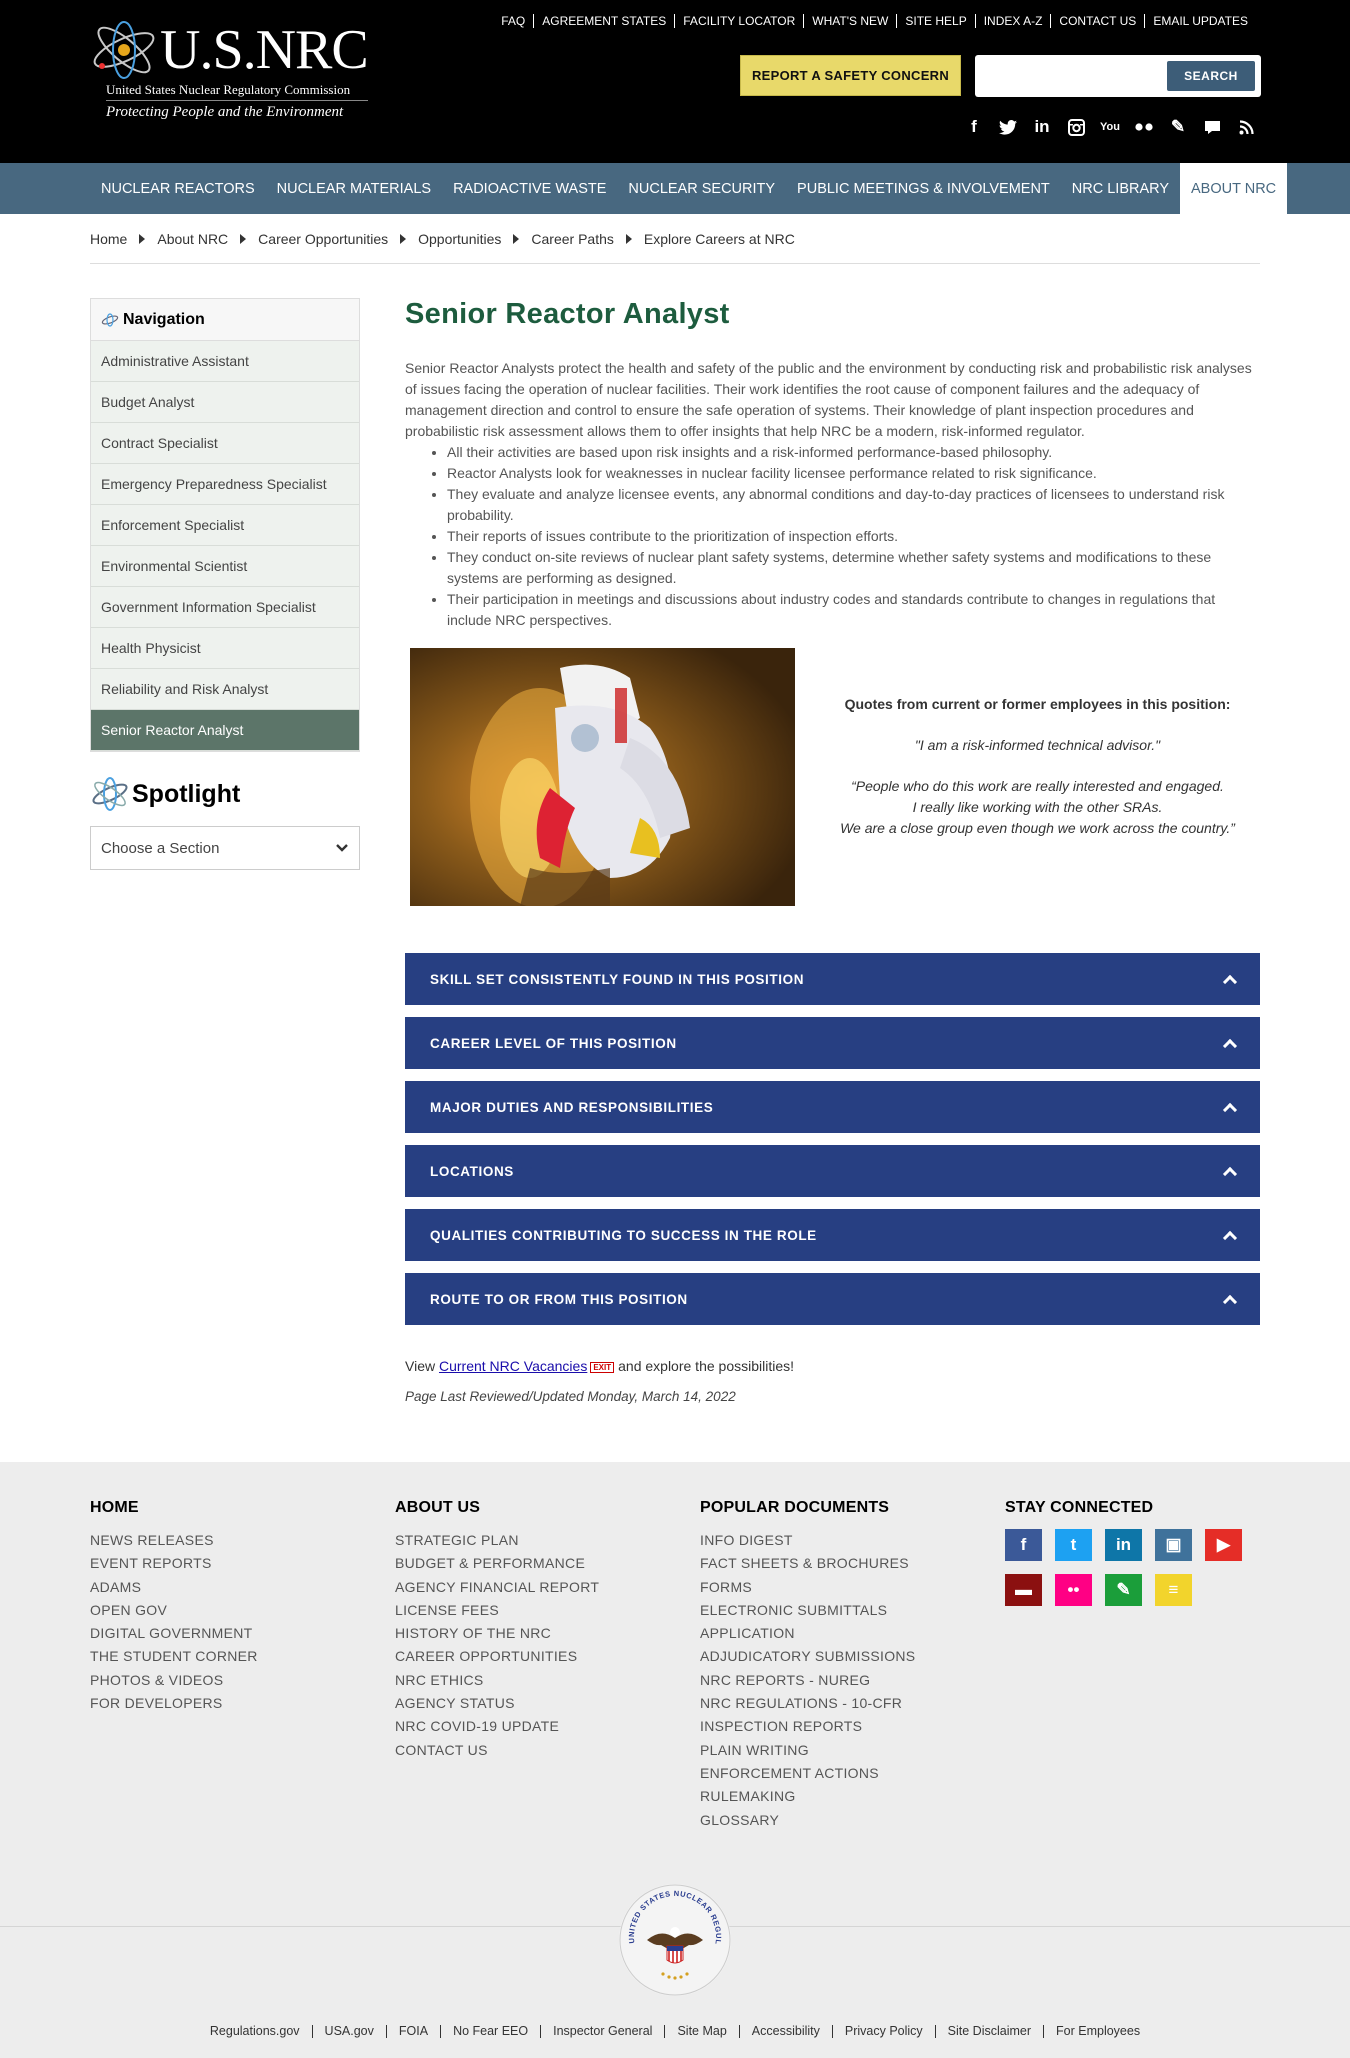 The image size is (1350, 2058). Describe the element at coordinates (785, 2031) in the screenshot. I see `footer-link-accessibility: Accessibility` at that location.